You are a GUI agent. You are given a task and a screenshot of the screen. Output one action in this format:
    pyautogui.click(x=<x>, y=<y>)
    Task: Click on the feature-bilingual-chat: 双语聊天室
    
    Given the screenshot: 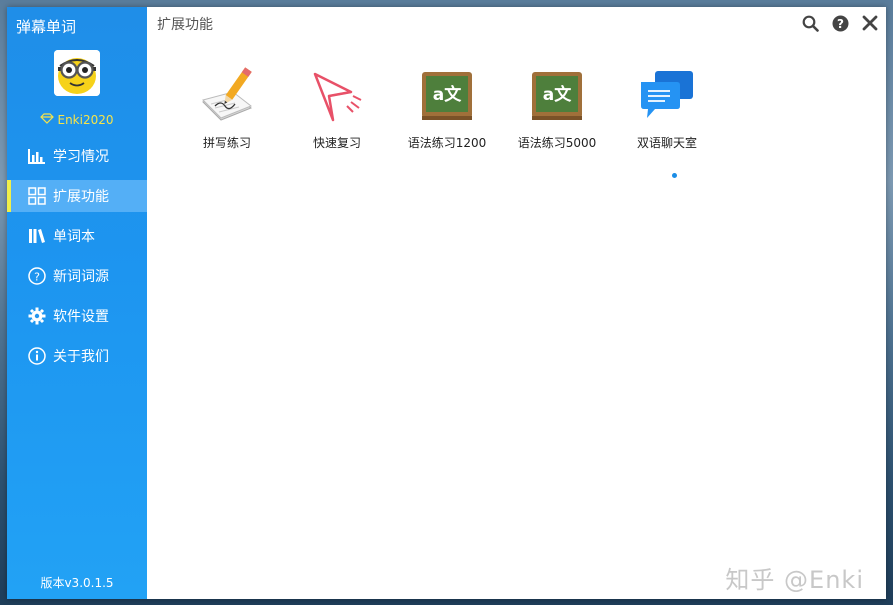 What is the action you would take?
    pyautogui.click(x=667, y=107)
    